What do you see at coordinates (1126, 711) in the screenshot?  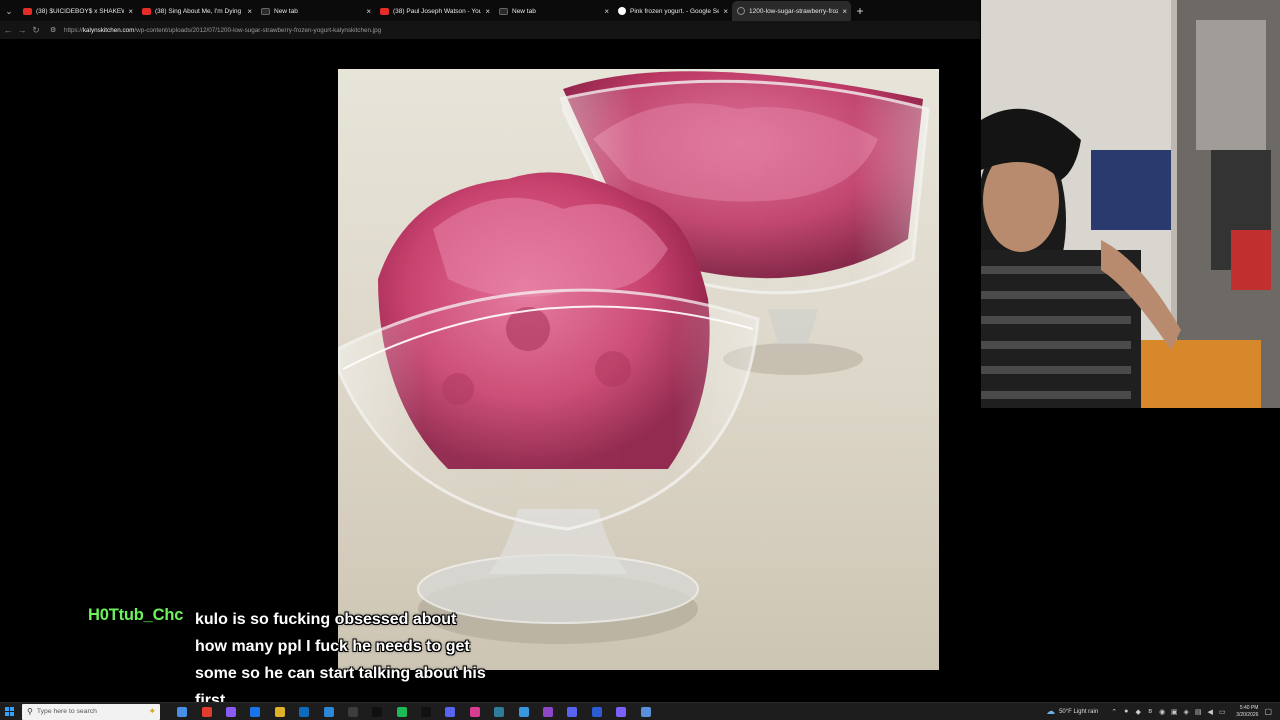 I see `microphone-icon: ●` at bounding box center [1126, 711].